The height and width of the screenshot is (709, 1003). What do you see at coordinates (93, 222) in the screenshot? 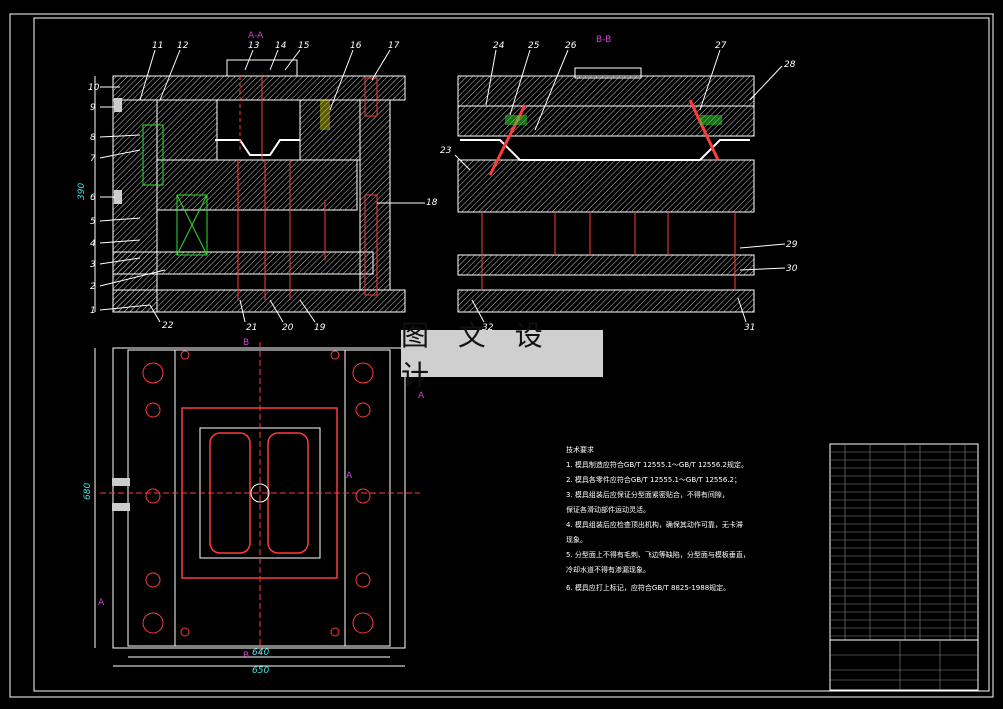
I see `callout-5: 5` at bounding box center [93, 222].